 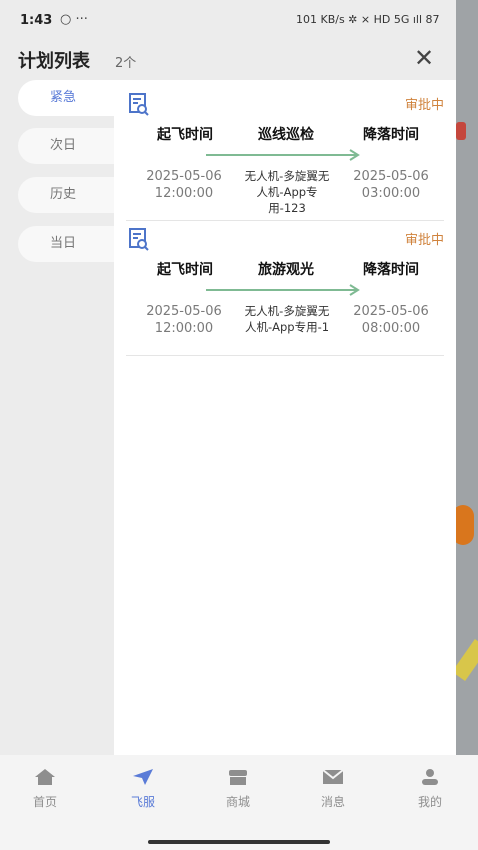 I want to click on panel-header: 计划列表 2个 ✕, so click(x=228, y=59).